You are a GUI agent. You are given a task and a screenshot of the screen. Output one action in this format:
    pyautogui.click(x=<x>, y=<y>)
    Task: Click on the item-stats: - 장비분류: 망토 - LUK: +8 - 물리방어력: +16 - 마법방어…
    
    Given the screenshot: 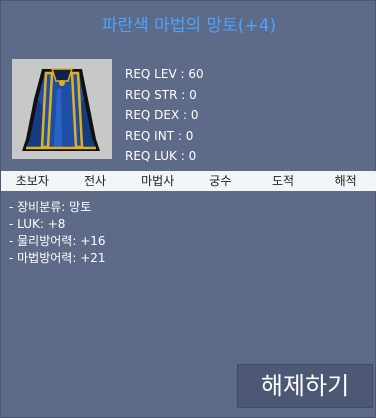 What is the action you would take?
    pyautogui.click(x=57, y=233)
    